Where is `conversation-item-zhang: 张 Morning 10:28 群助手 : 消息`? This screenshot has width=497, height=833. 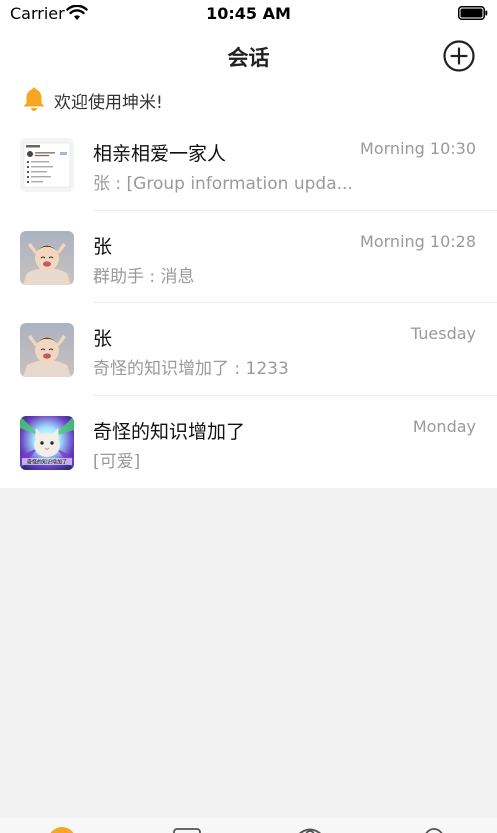 conversation-item-zhang: 张 Morning 10:28 群助手 : 消息 is located at coordinates (248, 257).